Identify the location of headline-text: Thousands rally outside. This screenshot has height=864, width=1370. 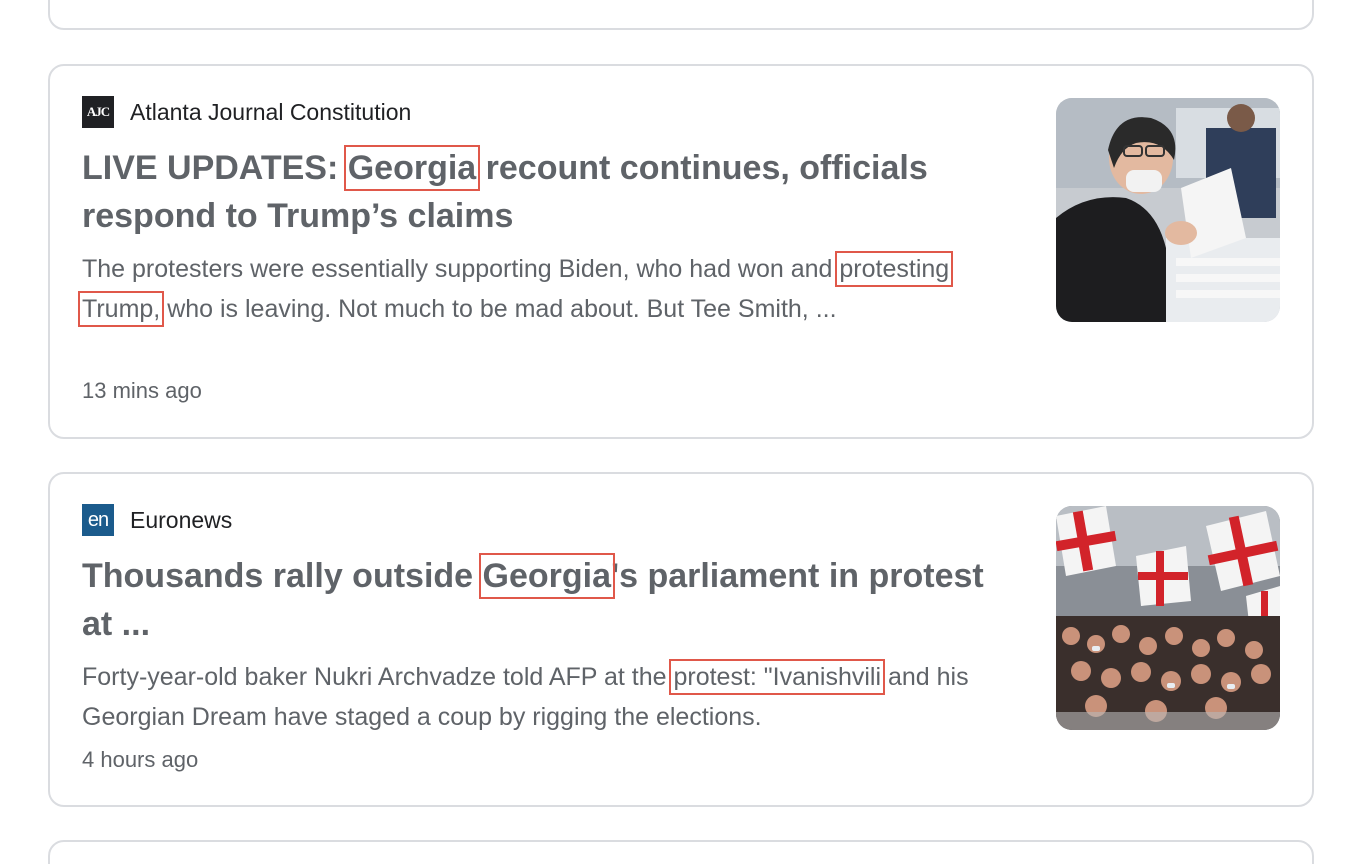
(282, 576).